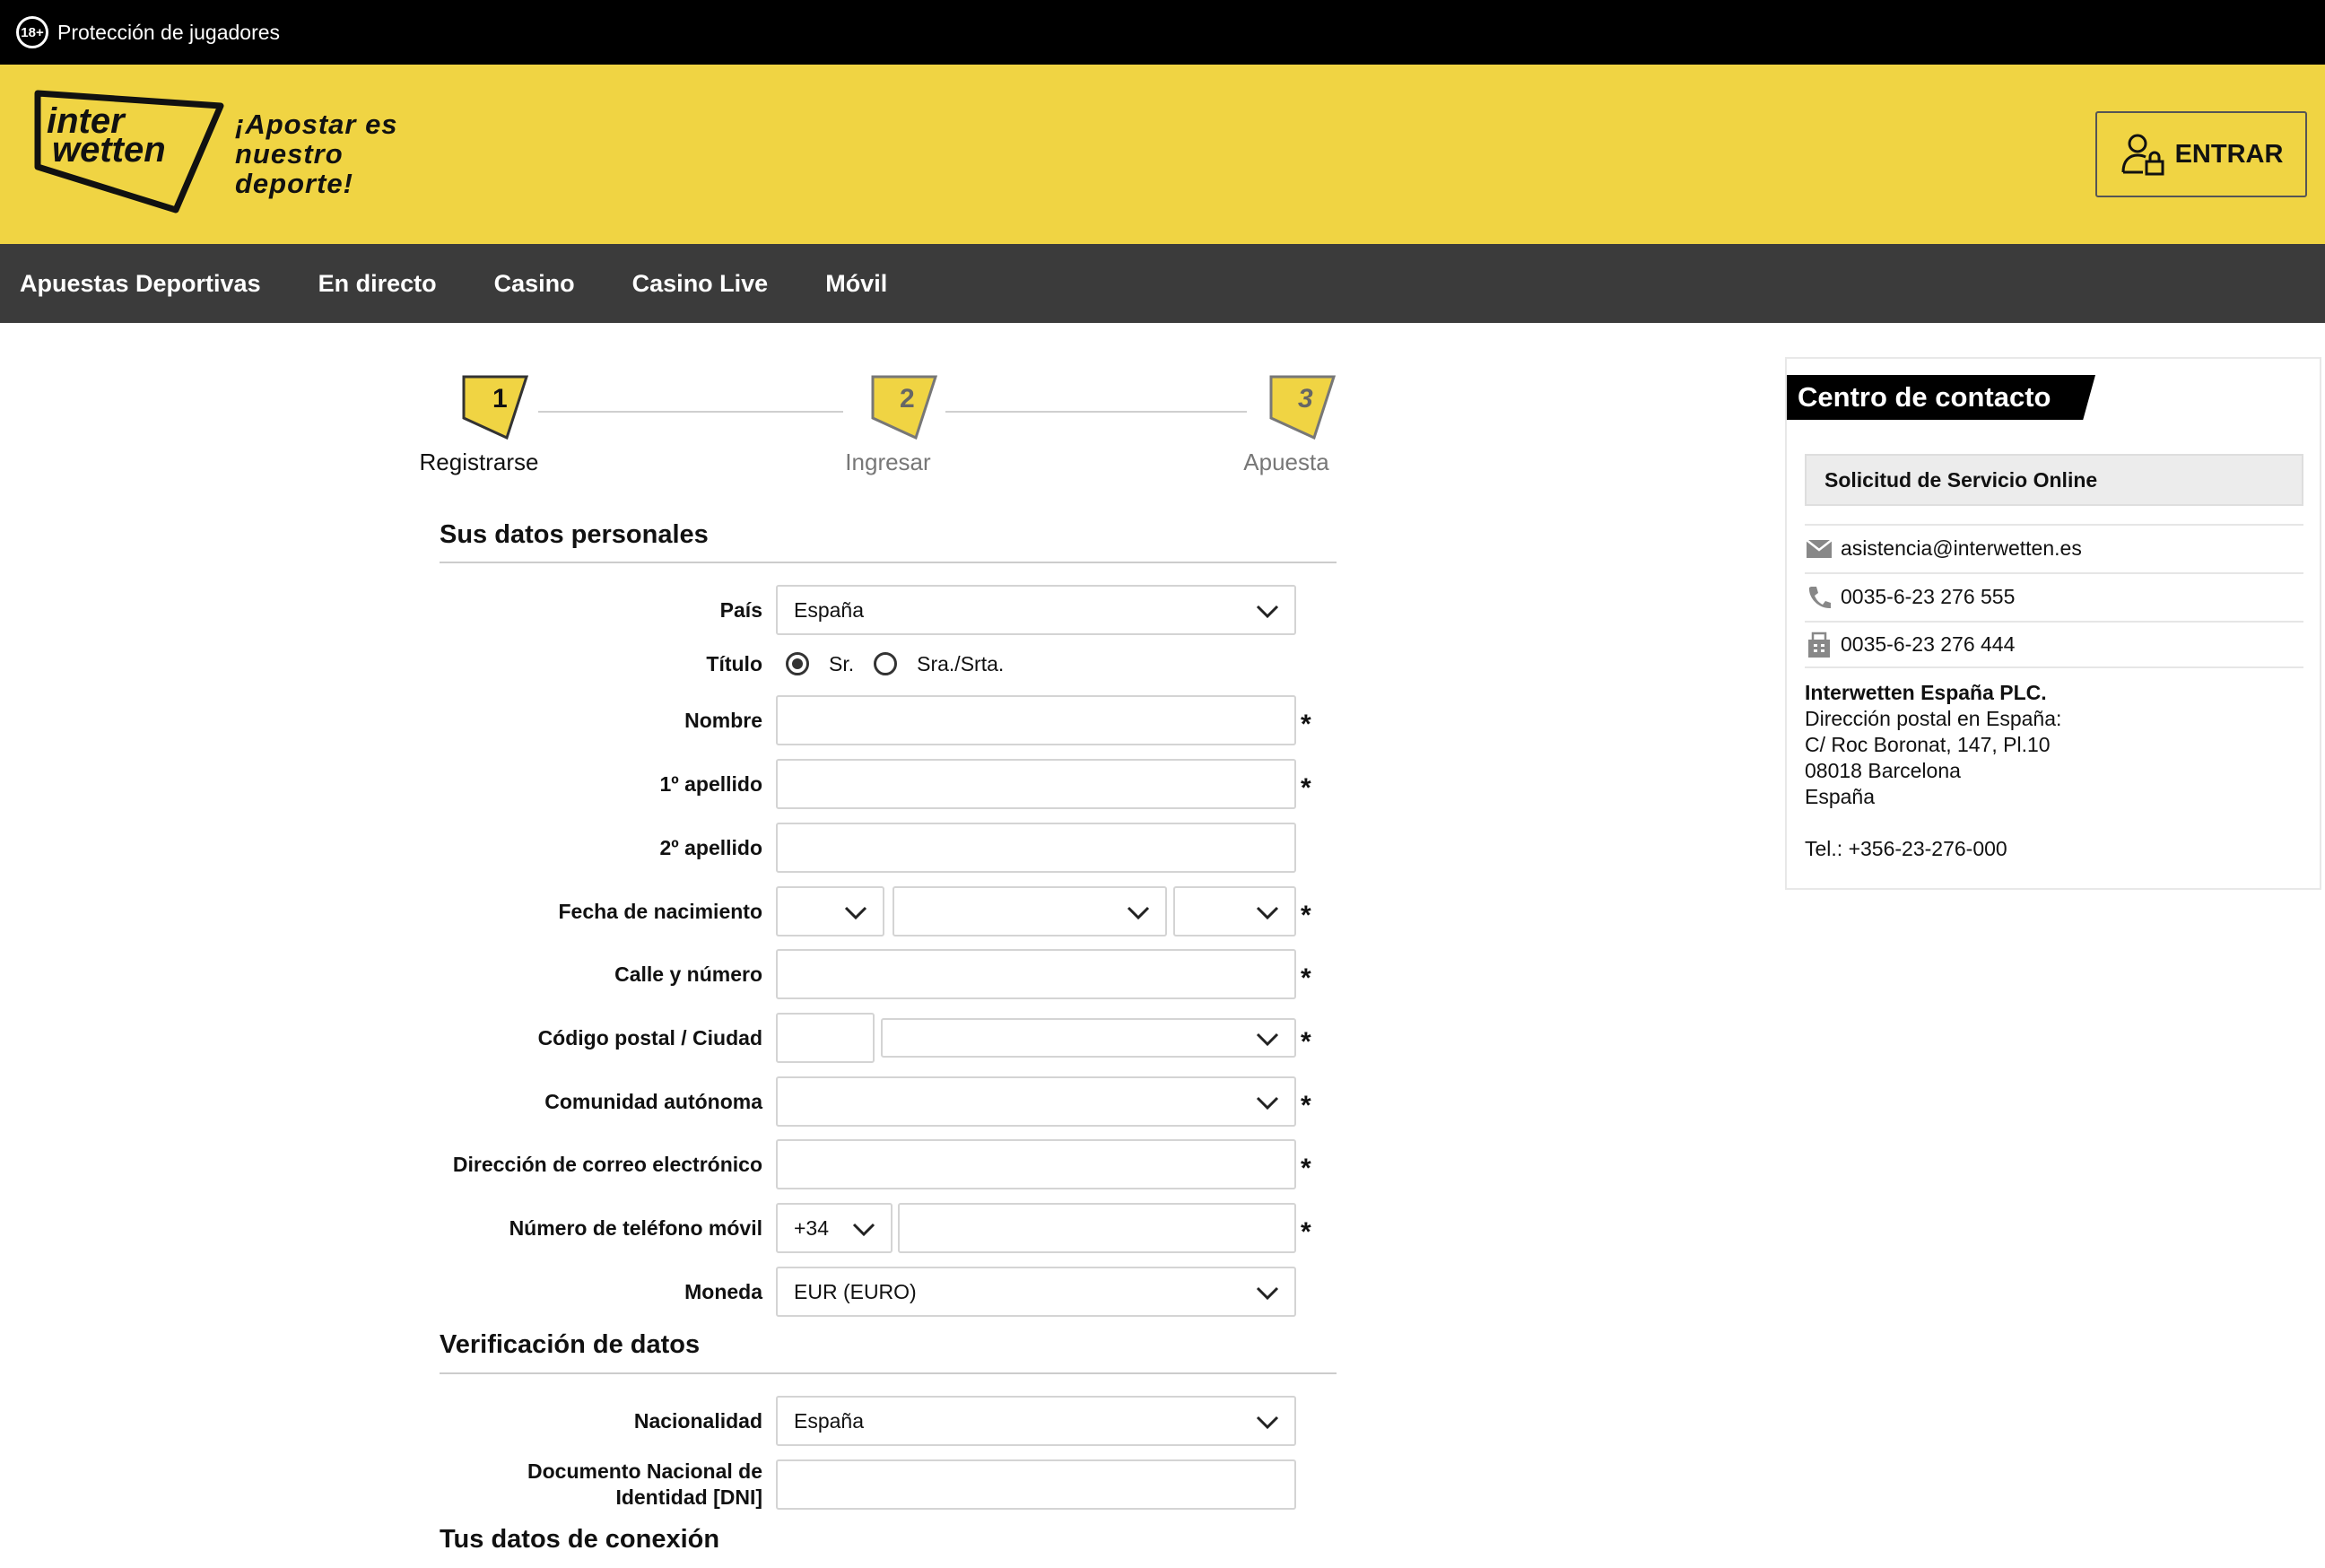 This screenshot has width=2325, height=1568. I want to click on birth-day-select, so click(830, 911).